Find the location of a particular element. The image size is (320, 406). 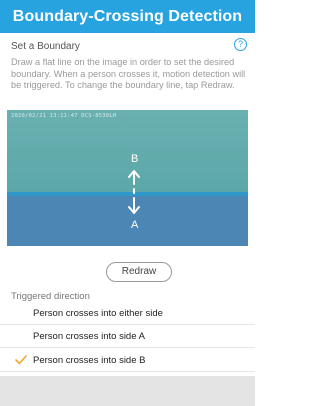

option-either-side: Person crosses into either side is located at coordinates (127, 314).